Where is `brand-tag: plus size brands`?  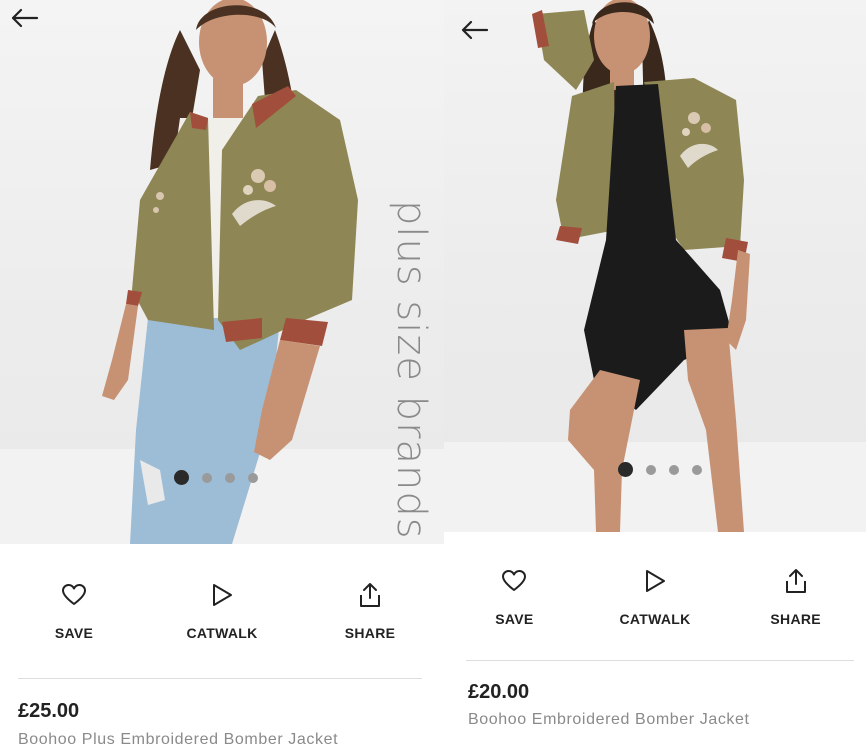
brand-tag: plus size brands is located at coordinates (411, 370).